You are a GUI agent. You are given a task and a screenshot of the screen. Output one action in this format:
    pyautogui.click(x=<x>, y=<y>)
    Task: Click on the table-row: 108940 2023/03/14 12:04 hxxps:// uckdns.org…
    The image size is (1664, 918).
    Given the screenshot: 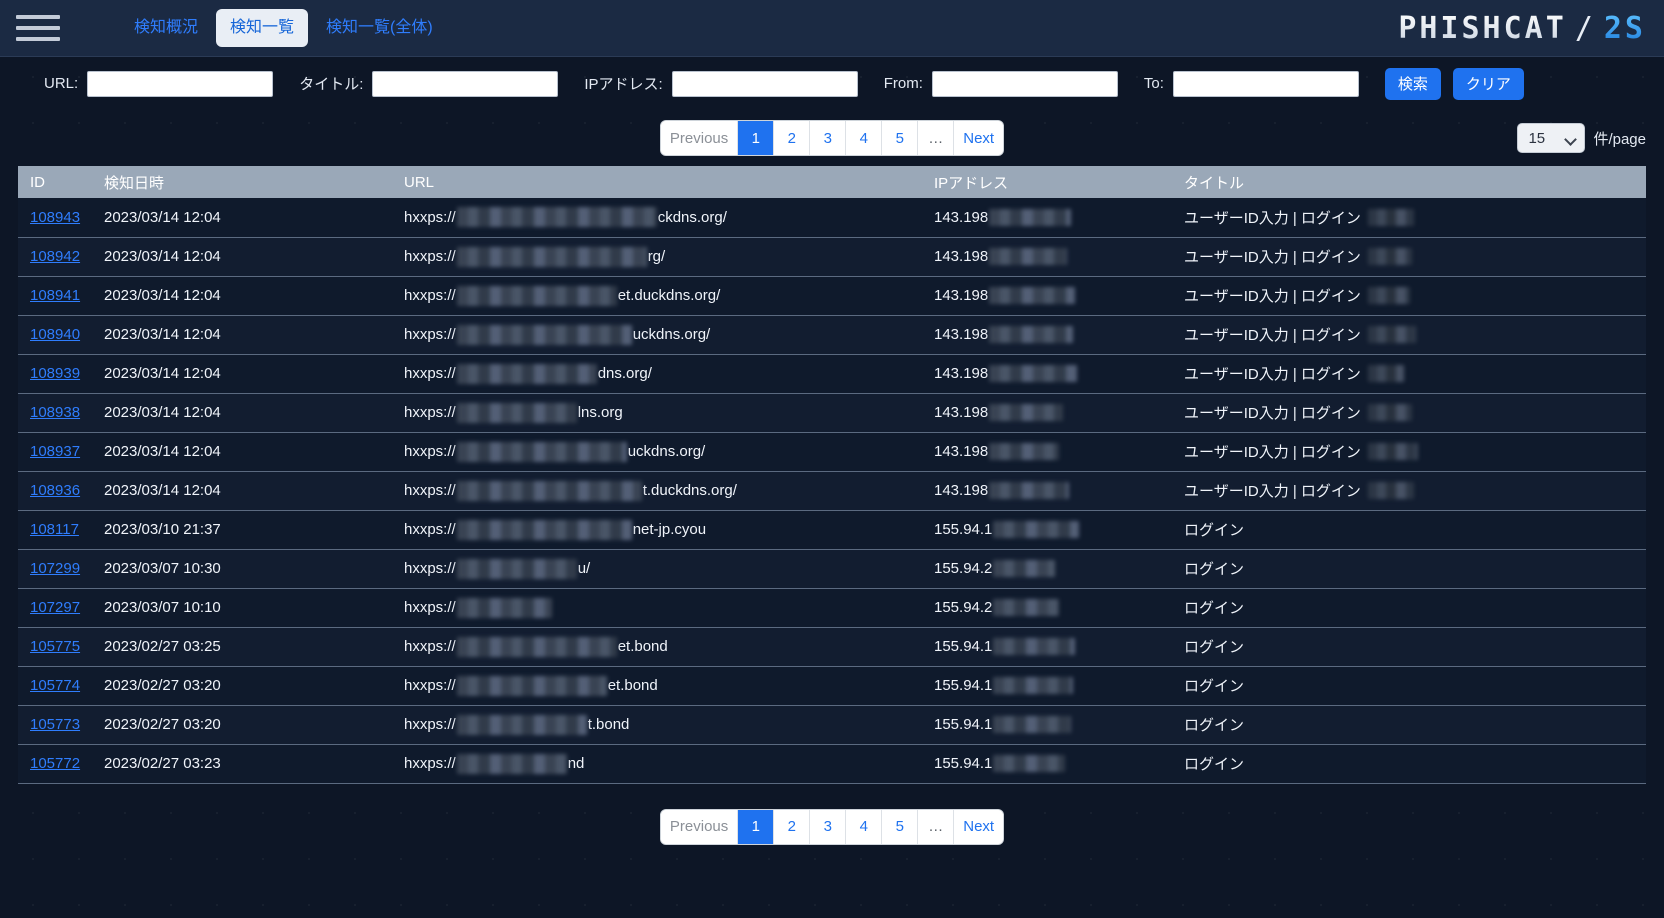 What is the action you would take?
    pyautogui.click(x=832, y=335)
    